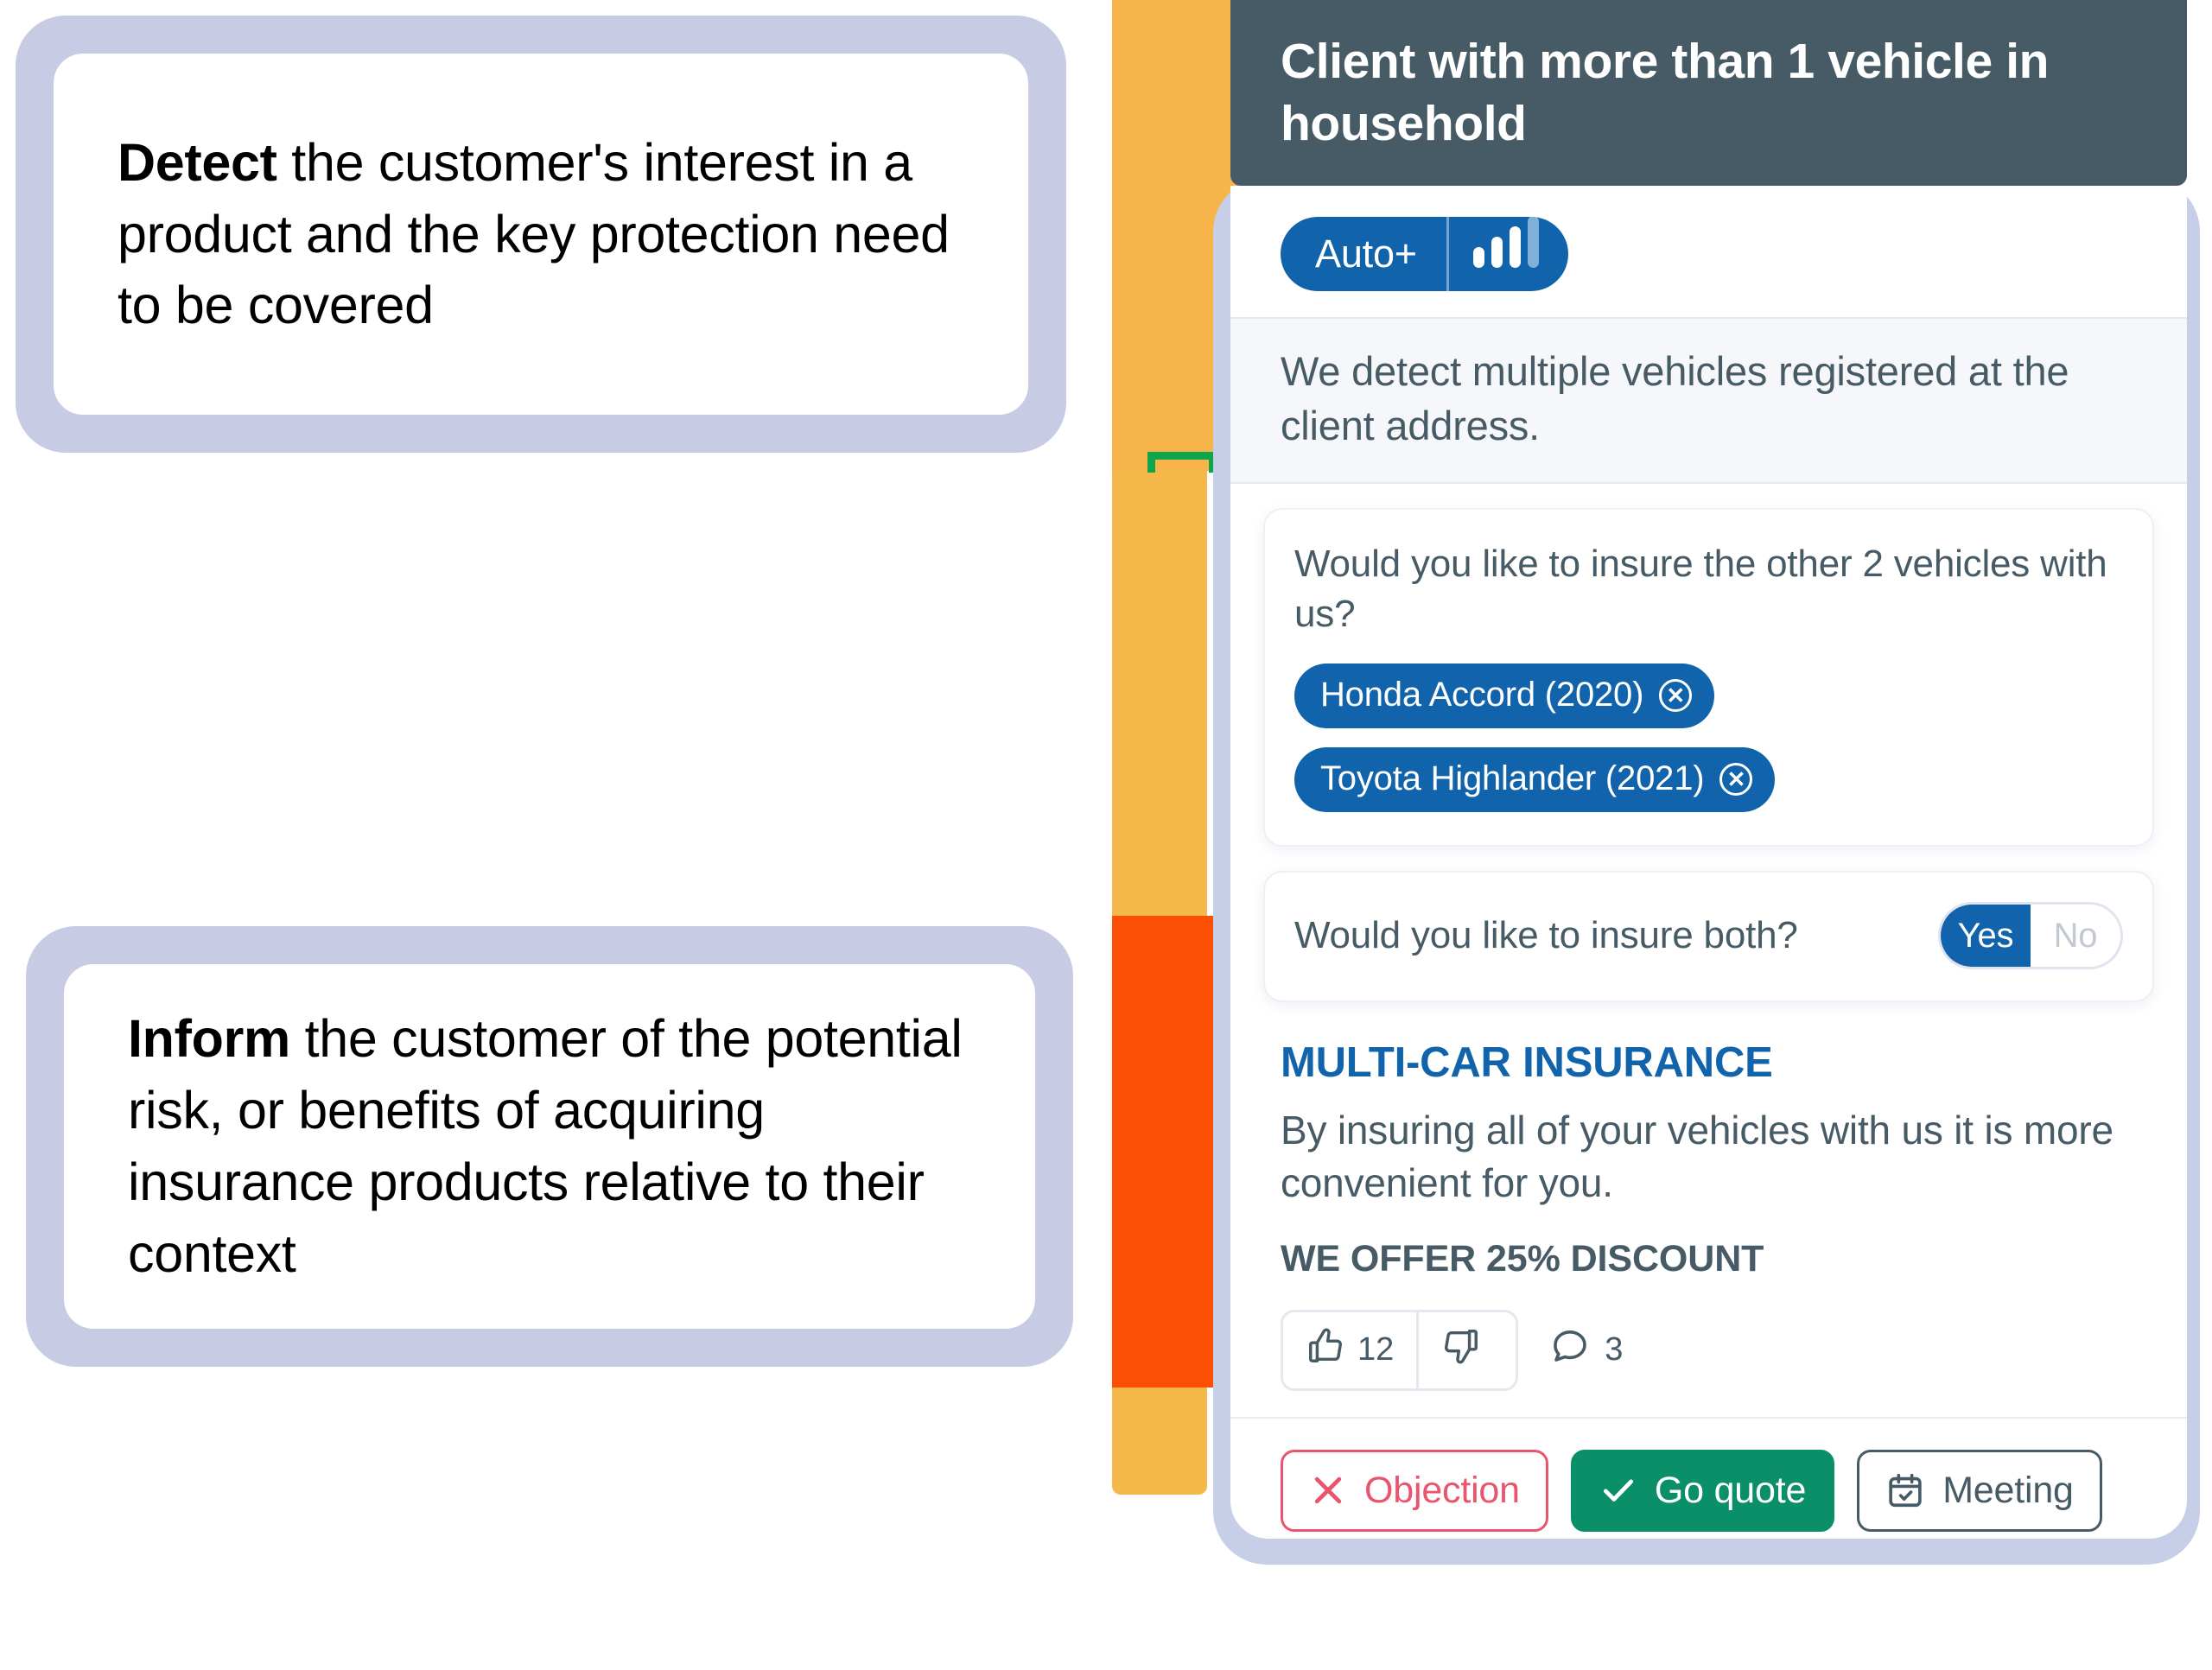 The width and height of the screenshot is (2212, 1670). I want to click on thumbs-up-icon, so click(1325, 1350).